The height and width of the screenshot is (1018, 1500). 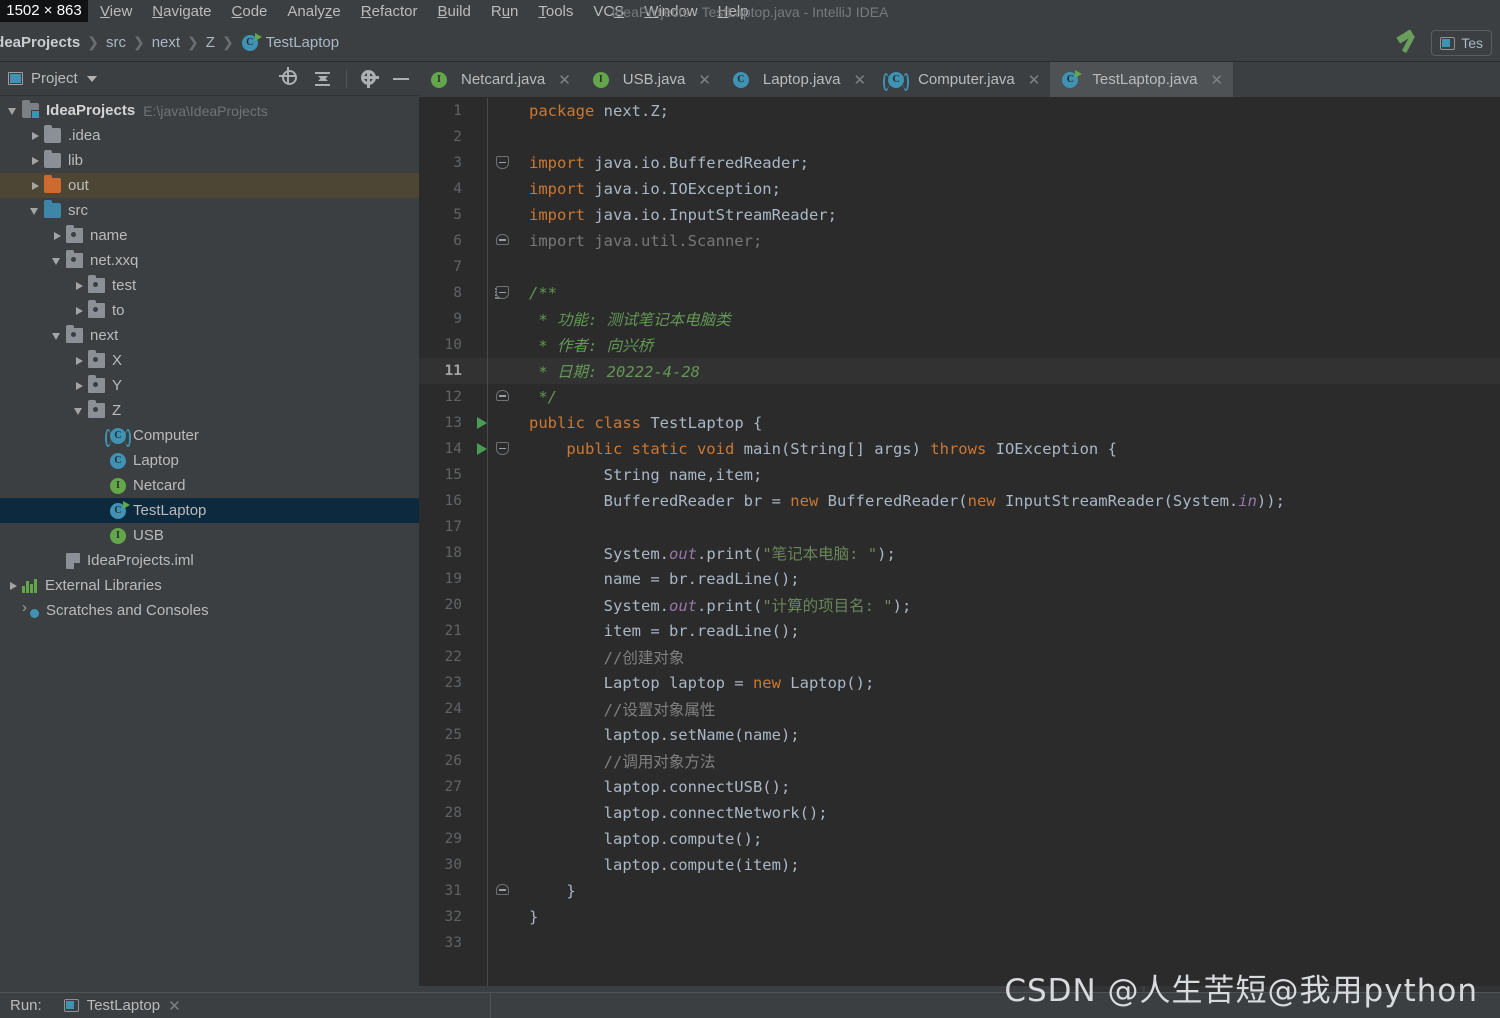 I want to click on breadcrumb-item-z: Z, so click(x=210, y=42).